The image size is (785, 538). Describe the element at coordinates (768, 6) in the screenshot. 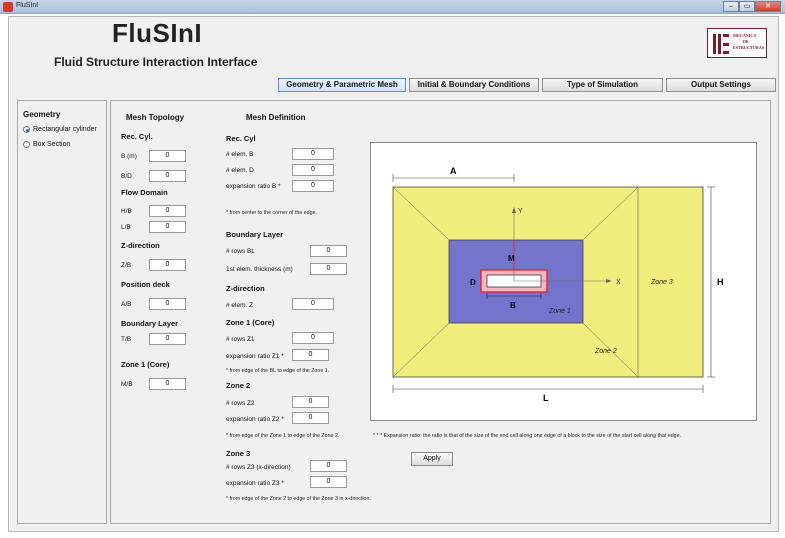

I see `close-button: ✕` at that location.